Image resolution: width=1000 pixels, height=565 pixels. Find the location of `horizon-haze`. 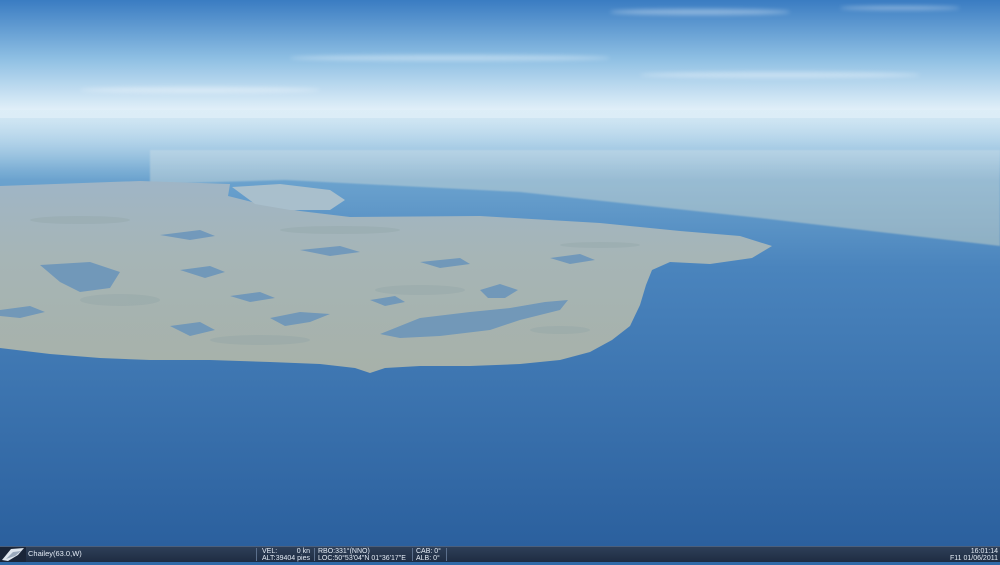

horizon-haze is located at coordinates (500, 145).